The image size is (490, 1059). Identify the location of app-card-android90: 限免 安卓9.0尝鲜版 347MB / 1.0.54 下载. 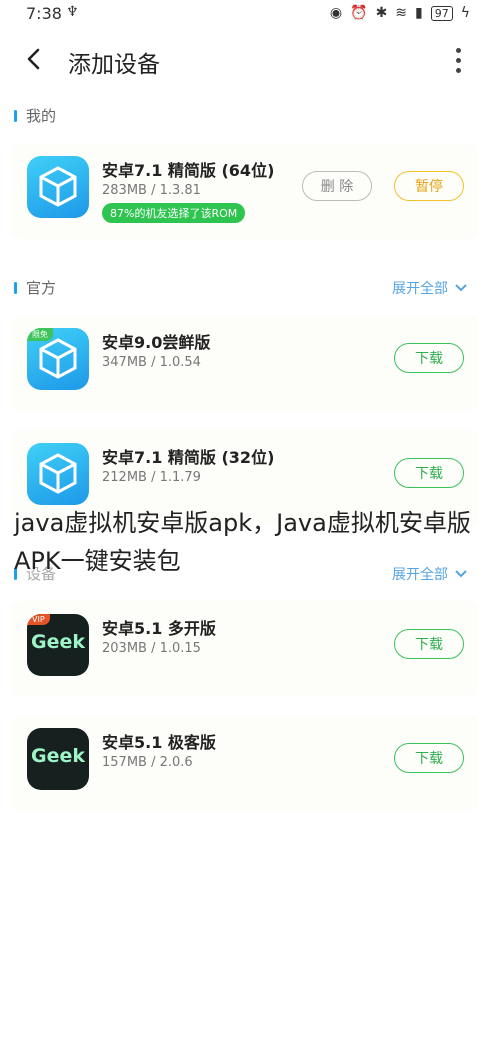
(245, 363).